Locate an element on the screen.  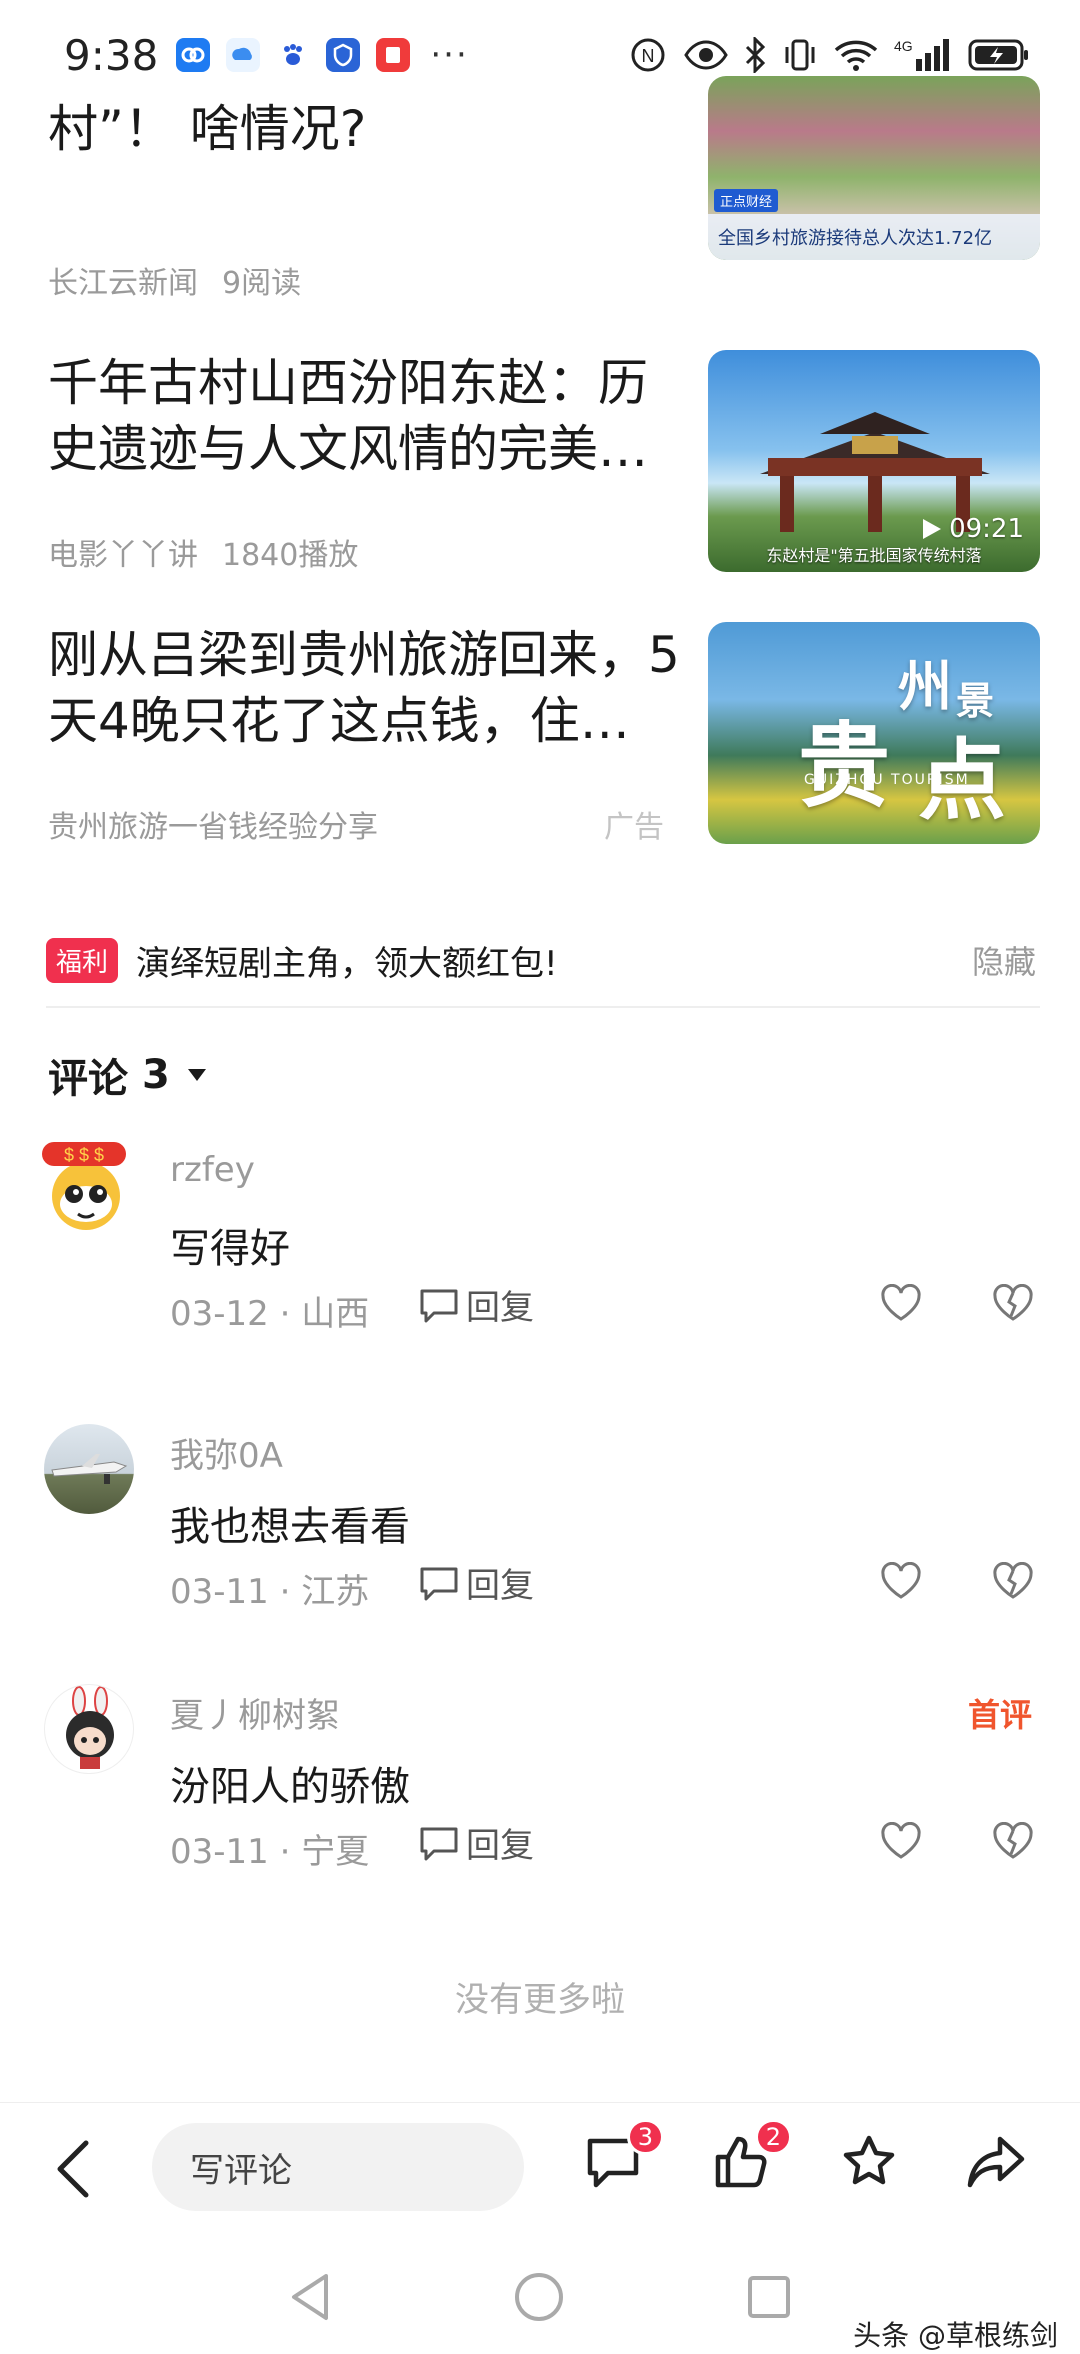
circle-home-icon is located at coordinates (539, 2297).